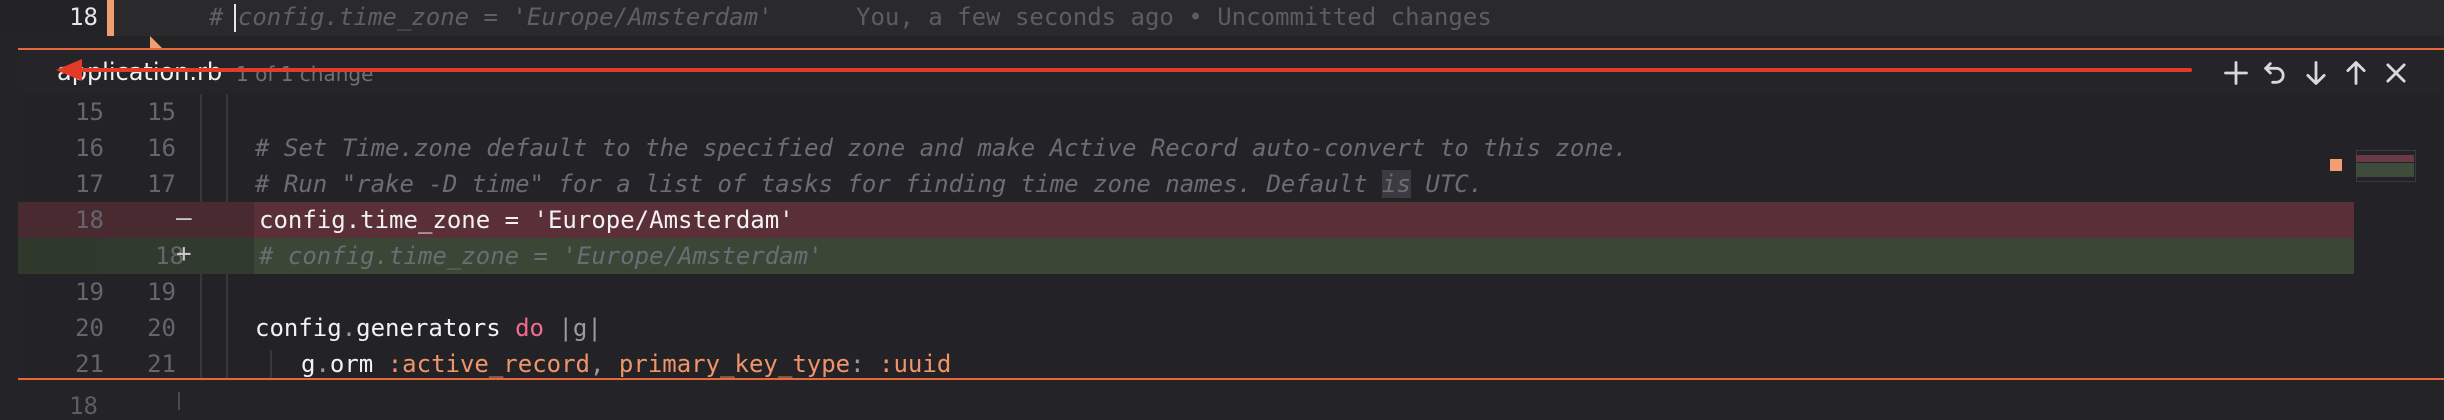 This screenshot has height=420, width=2444. What do you see at coordinates (161, 292) in the screenshot?
I see `new-line-number: 19` at bounding box center [161, 292].